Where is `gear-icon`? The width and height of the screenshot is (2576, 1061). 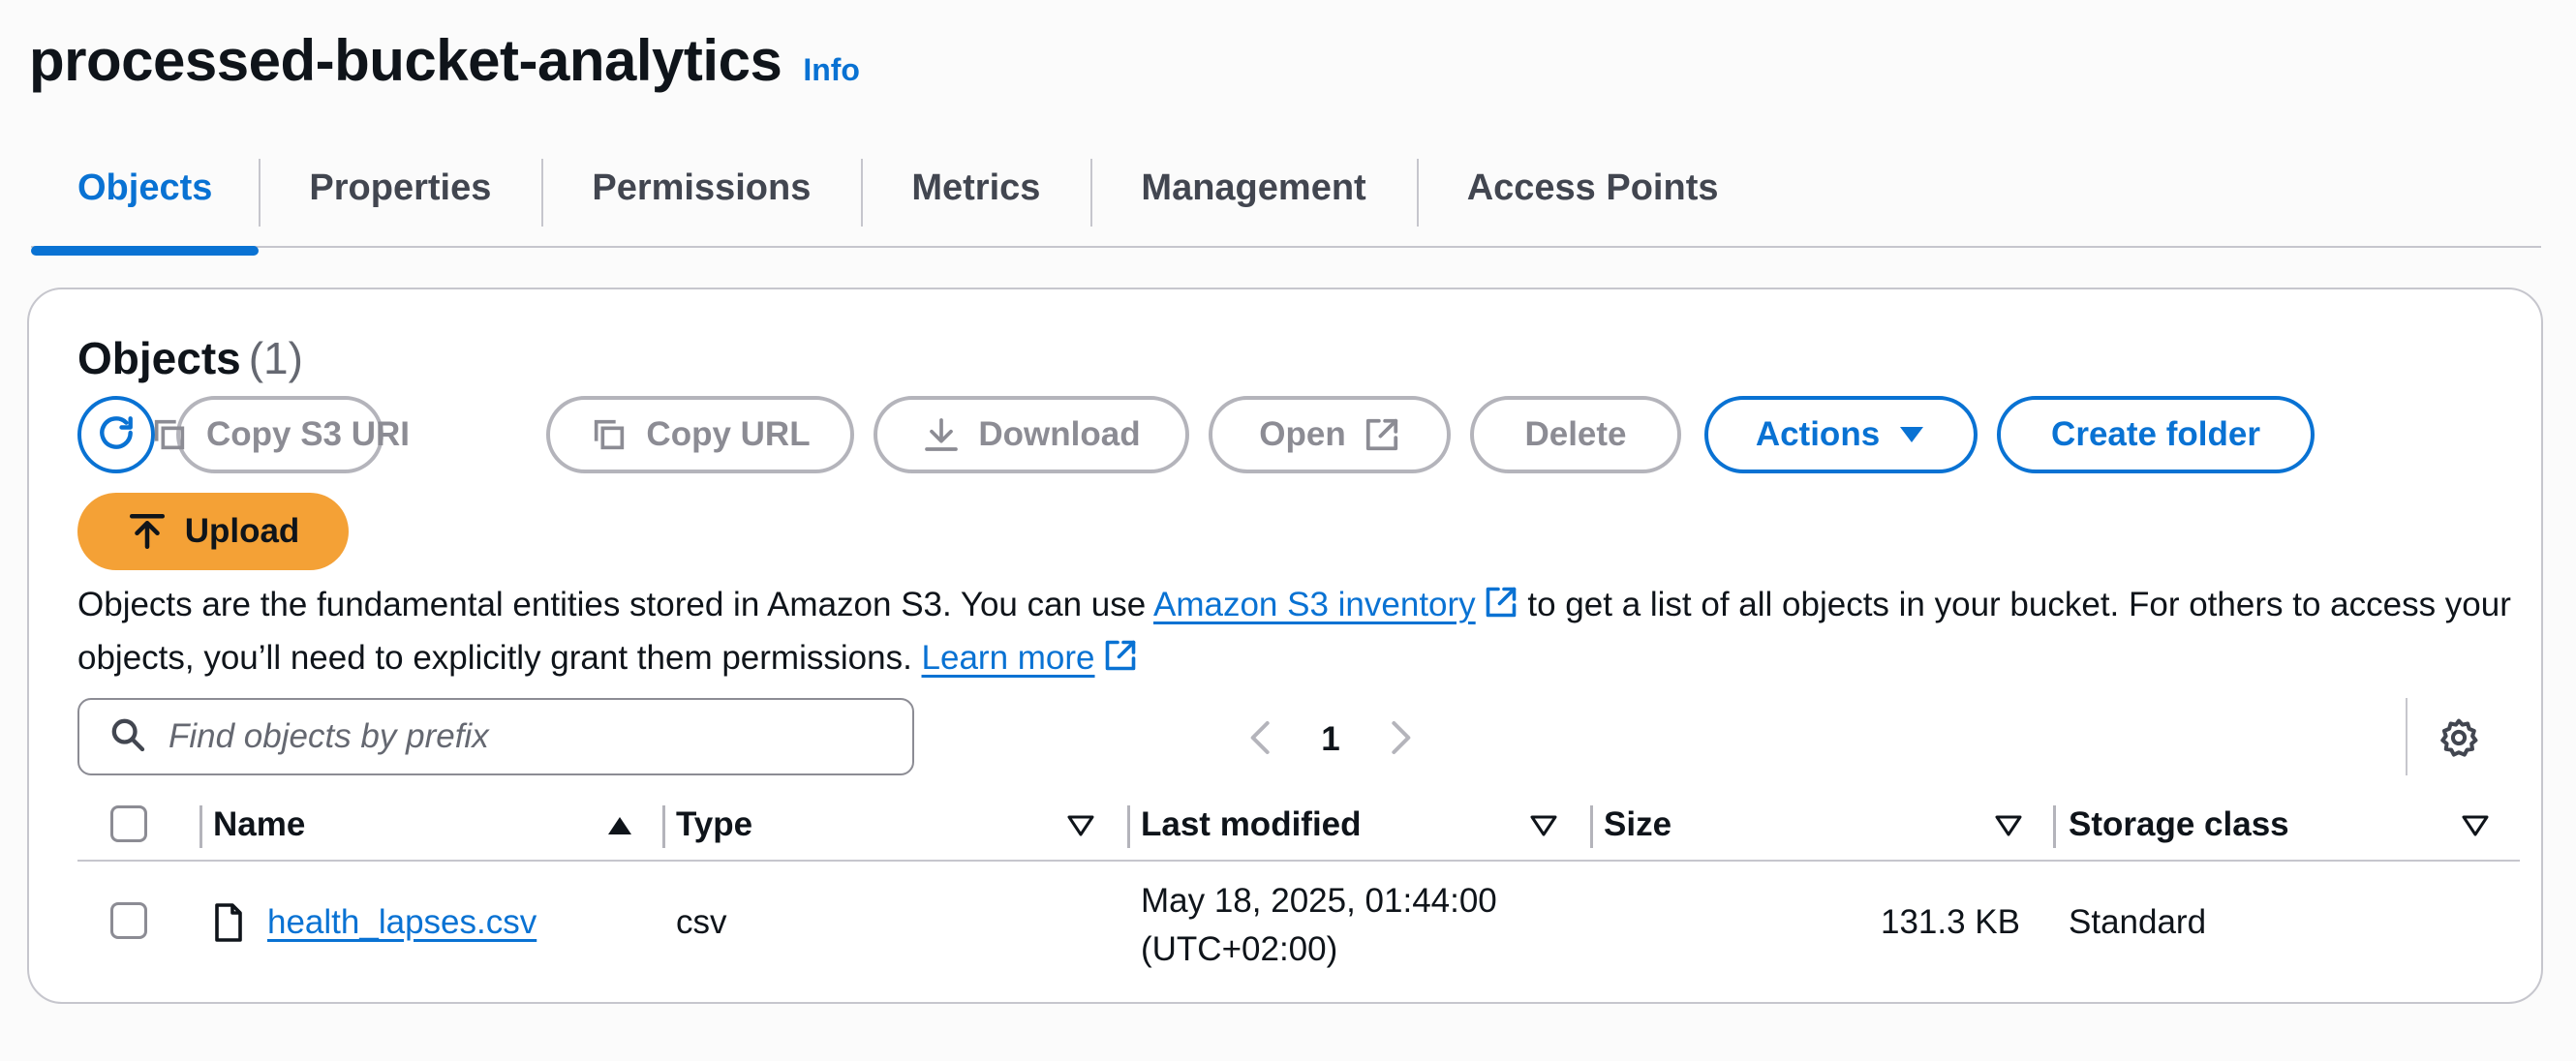
gear-icon is located at coordinates (2459, 740).